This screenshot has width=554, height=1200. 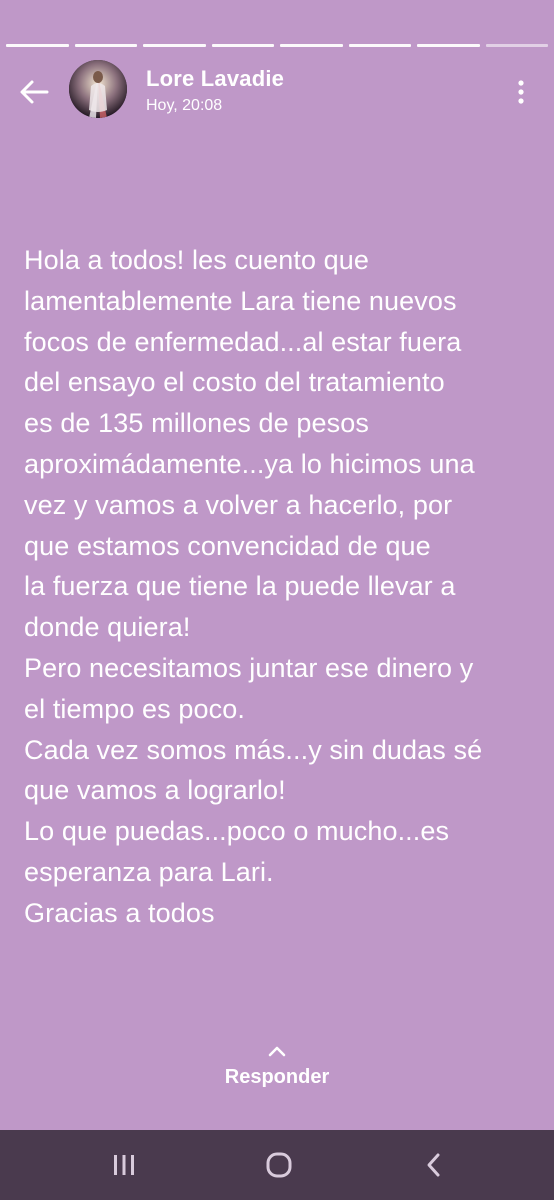 I want to click on nav-back-icon, so click(x=433, y=1165).